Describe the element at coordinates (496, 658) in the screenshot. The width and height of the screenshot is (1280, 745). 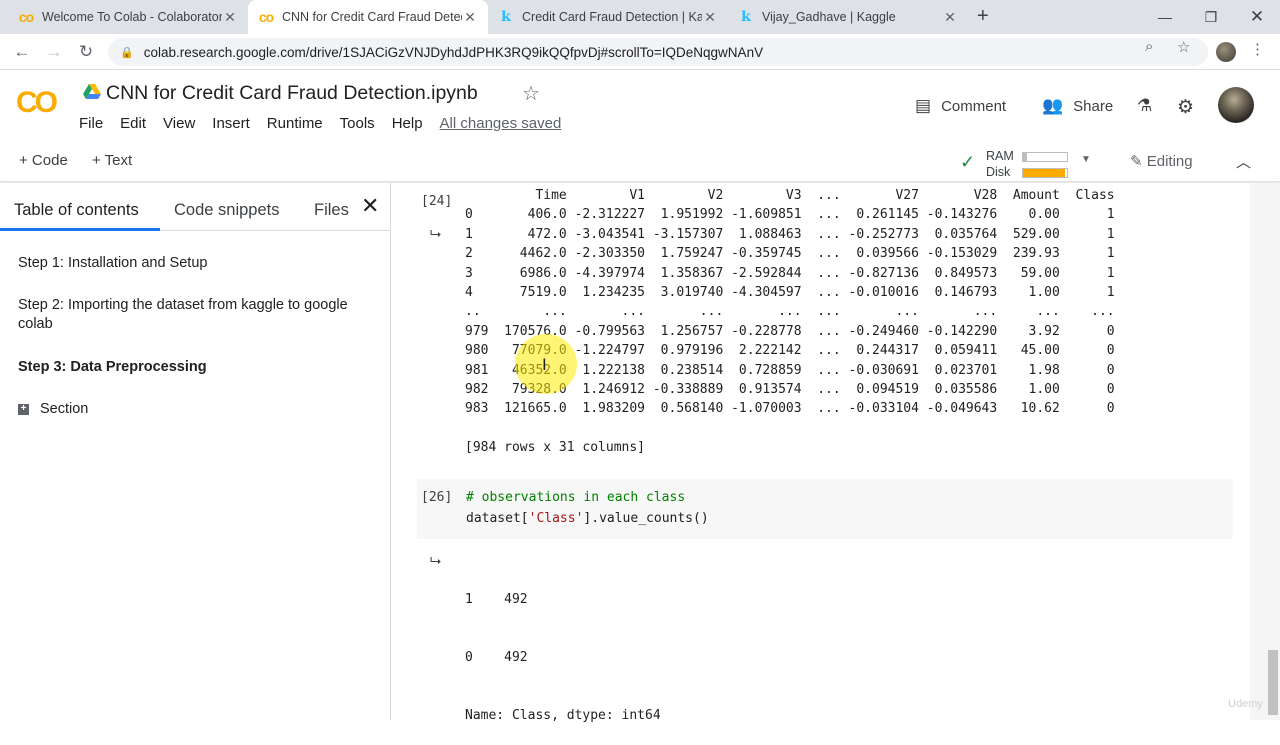
I see `output-line: 0 492` at that location.